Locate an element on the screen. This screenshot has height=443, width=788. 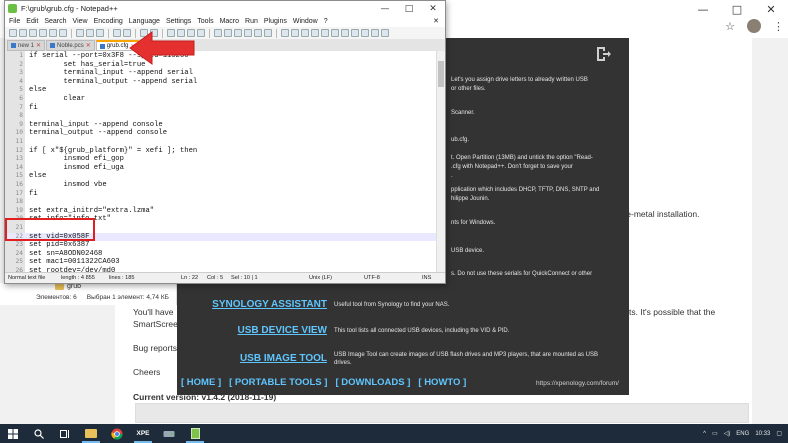
star-icon: ☆ is located at coordinates (730, 26).